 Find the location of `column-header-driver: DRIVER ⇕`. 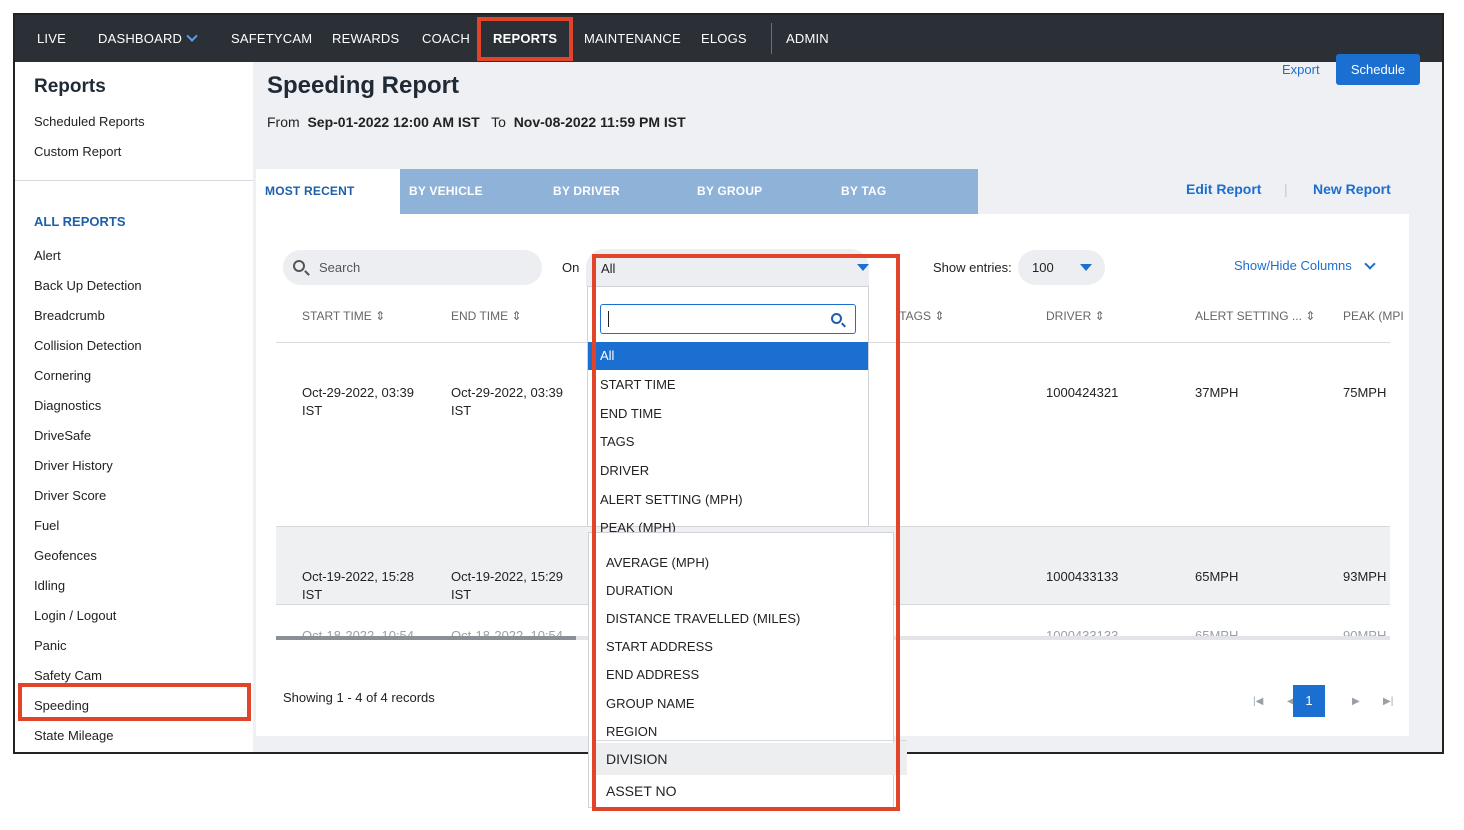

column-header-driver: DRIVER ⇕ is located at coordinates (1075, 316).